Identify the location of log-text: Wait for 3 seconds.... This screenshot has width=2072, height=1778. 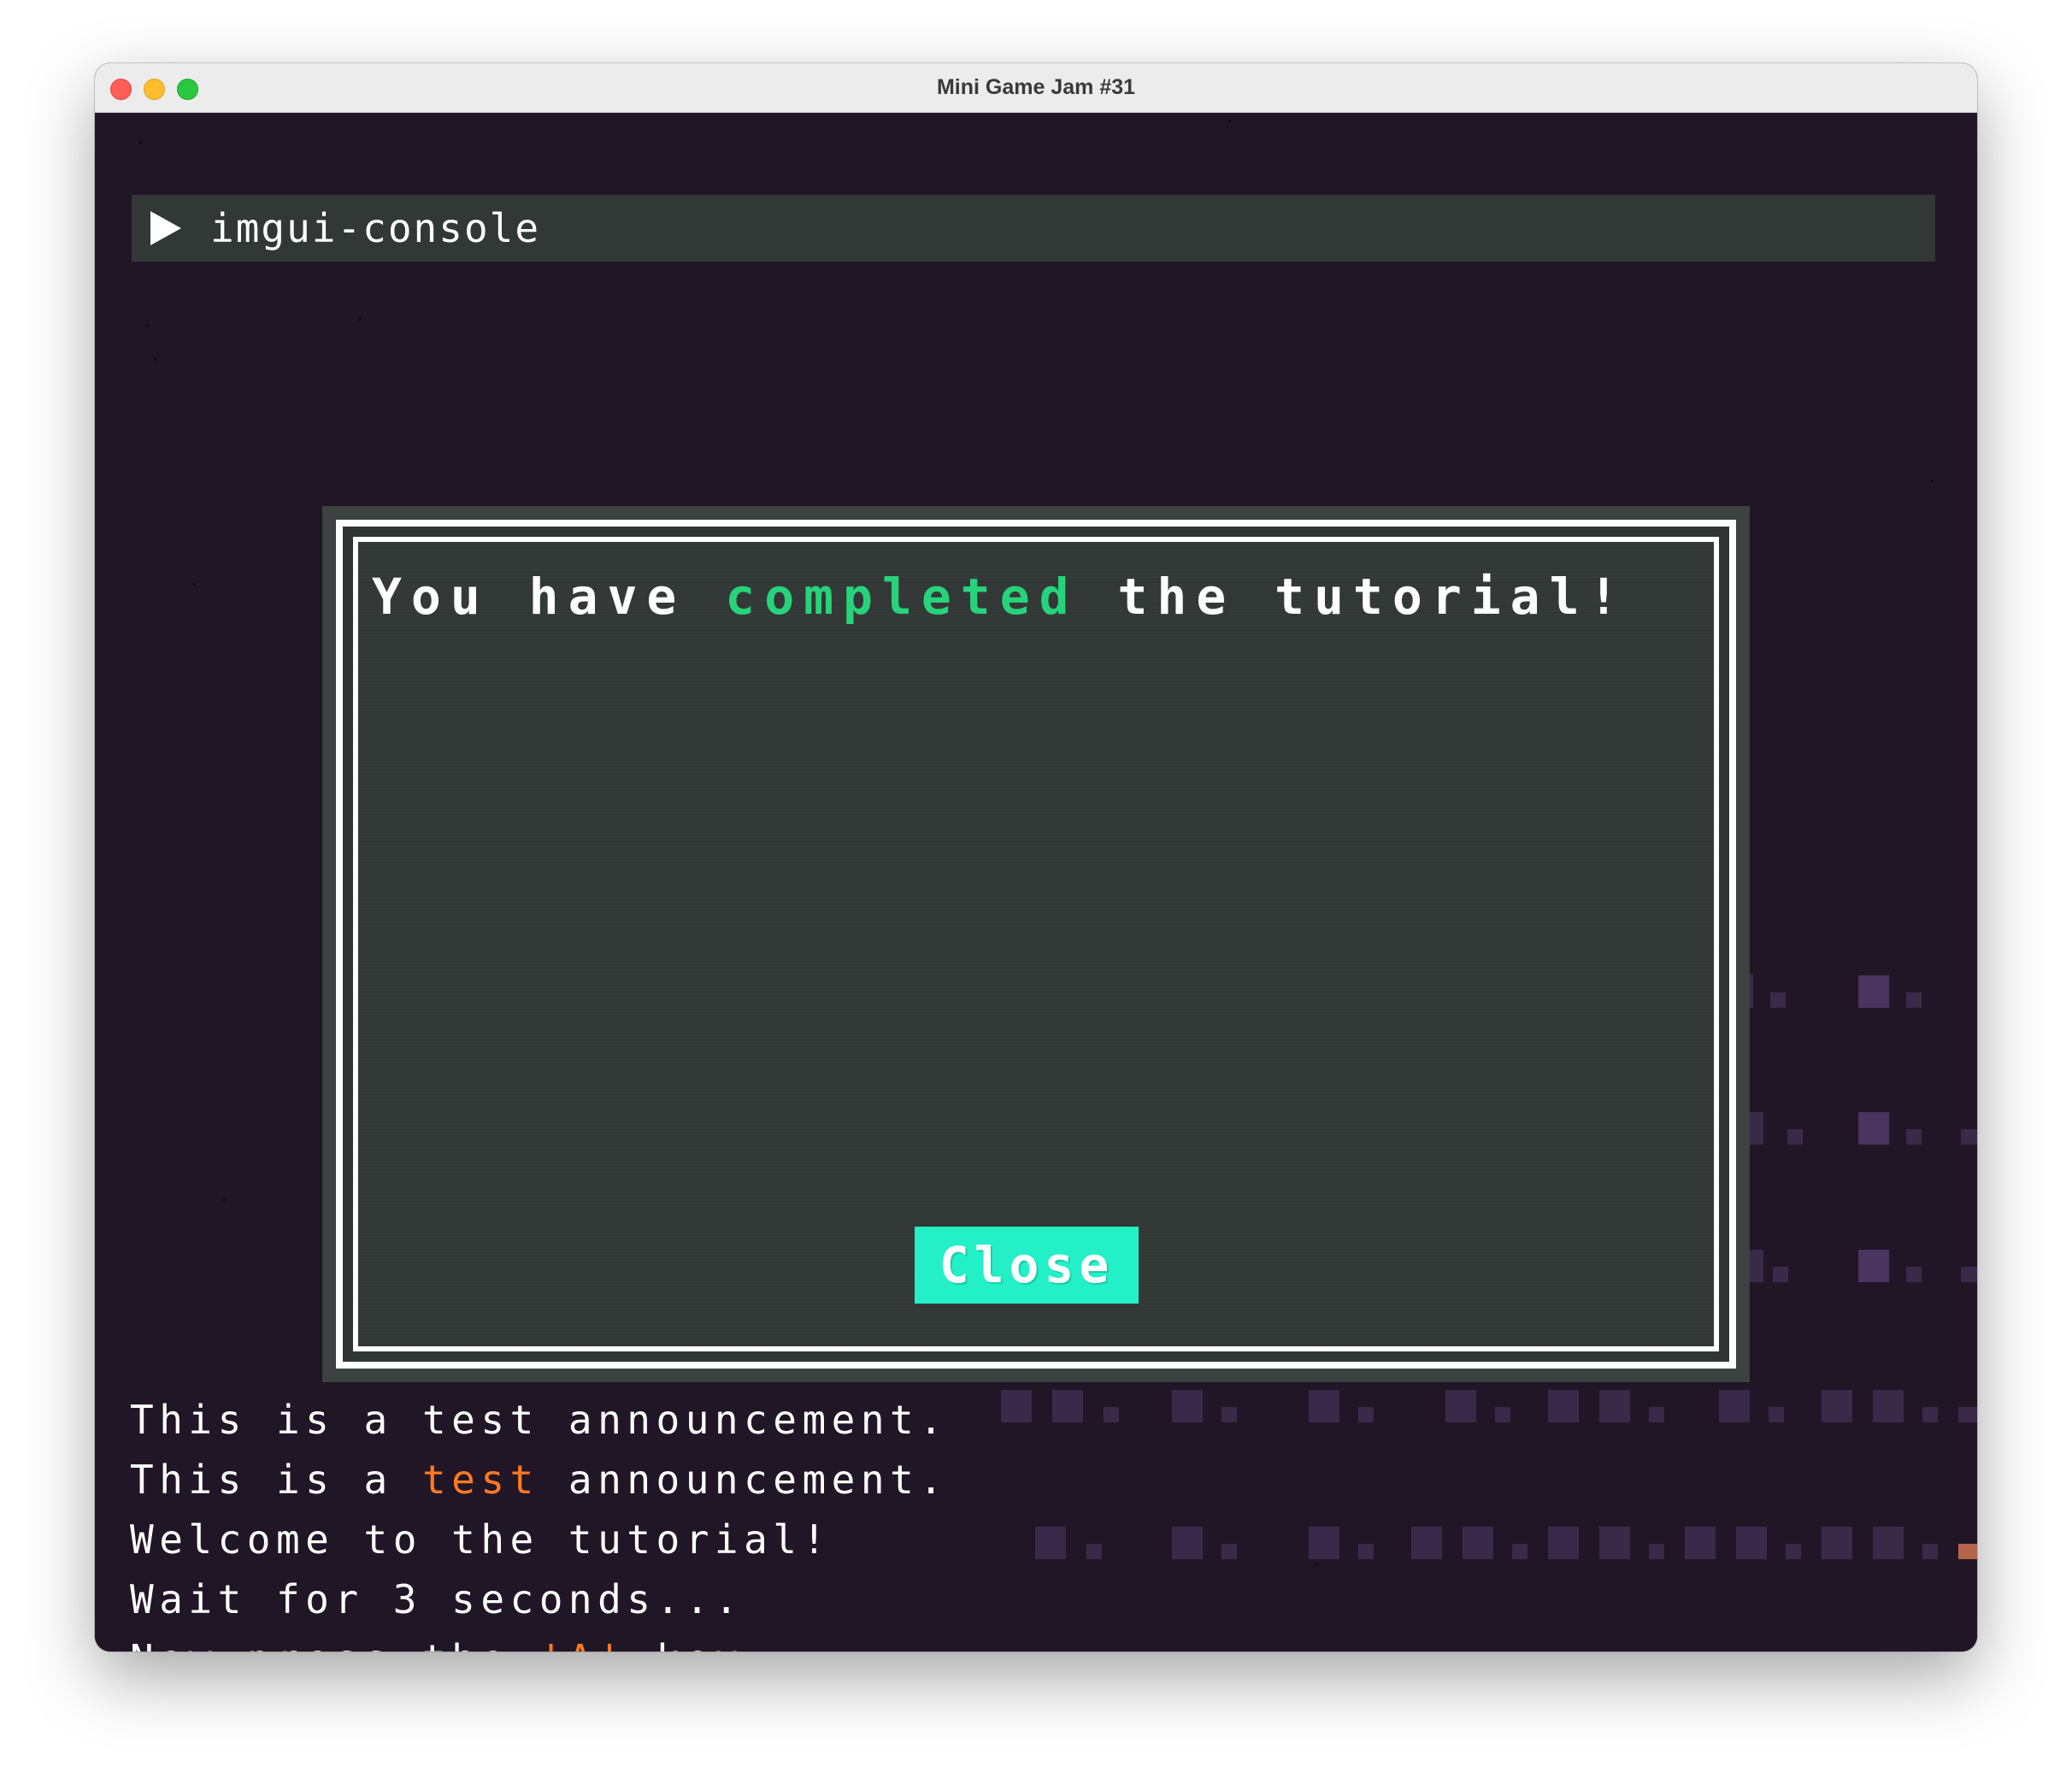
(438, 1599).